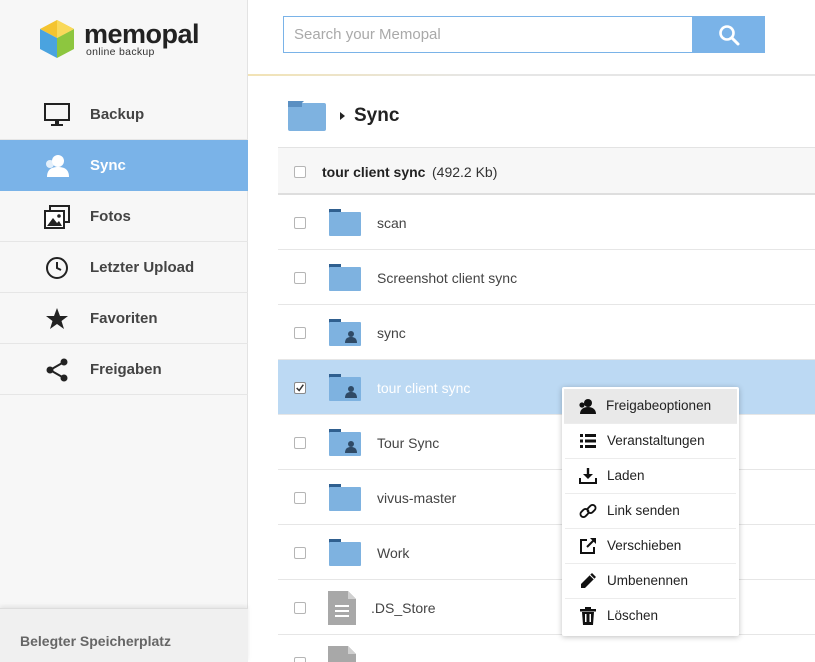 This screenshot has height=662, width=815. I want to click on user-icon, so click(57, 166).